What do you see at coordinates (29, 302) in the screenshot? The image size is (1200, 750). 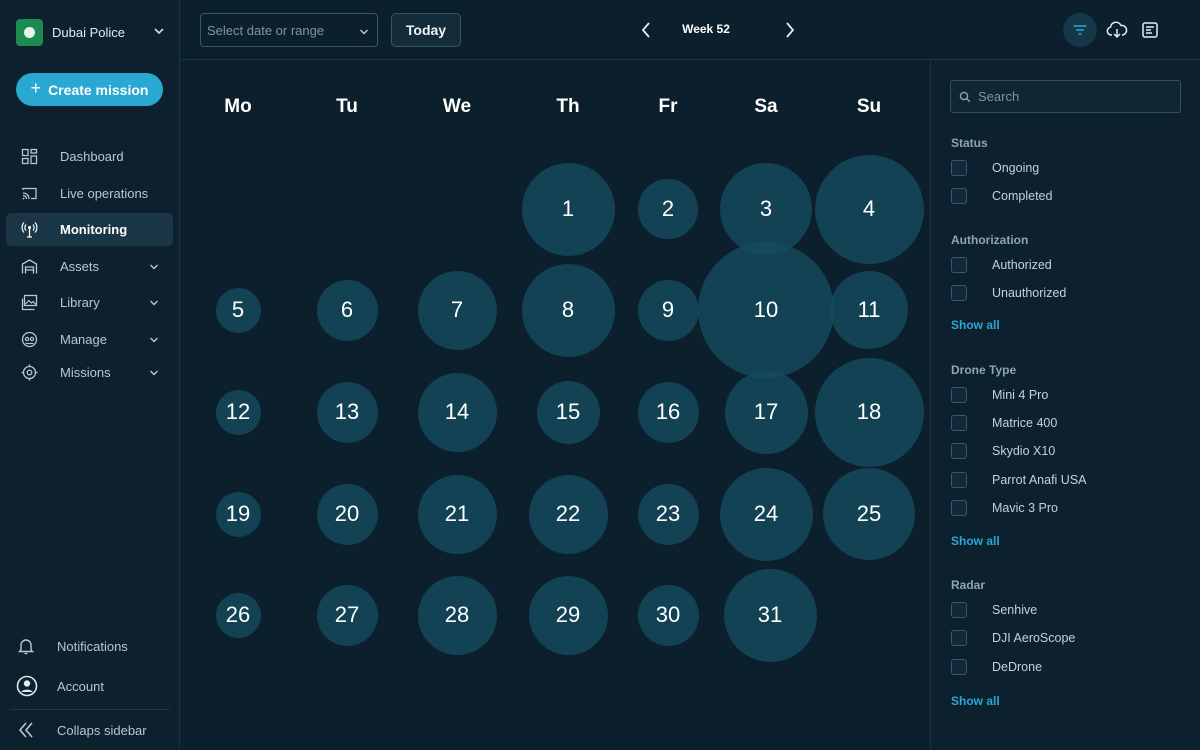 I see `image-gallery-icon` at bounding box center [29, 302].